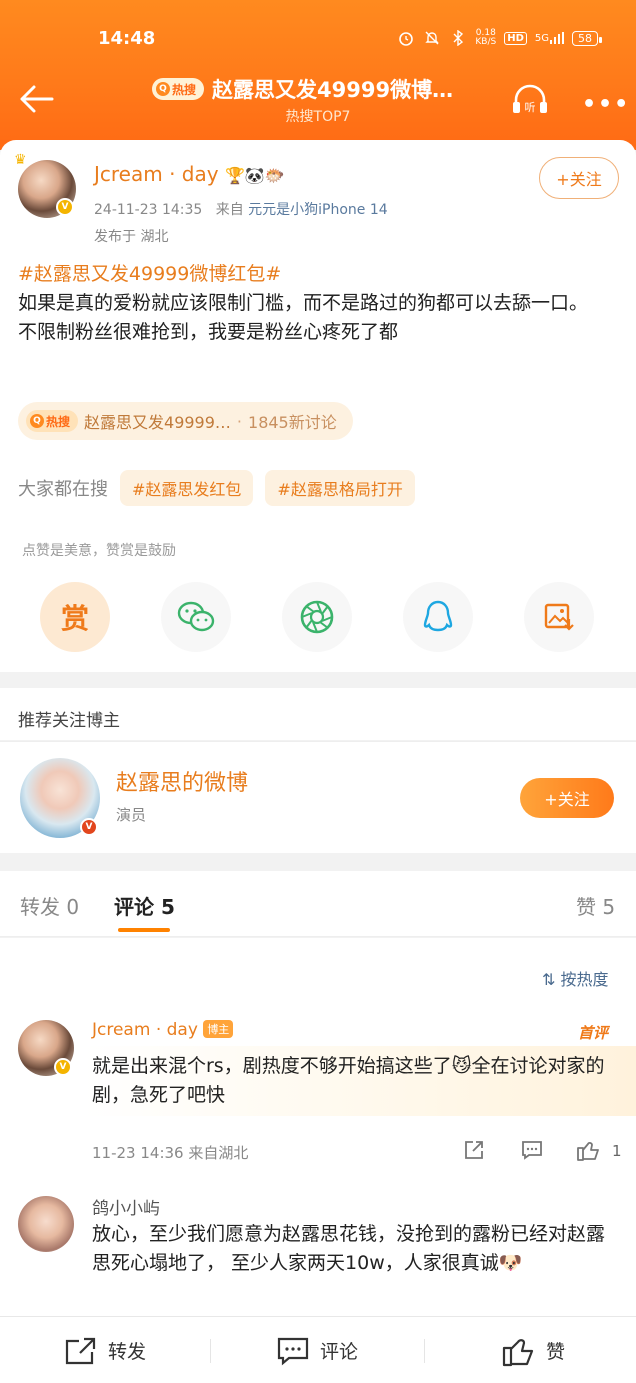 Image resolution: width=636 pixels, height=1383 pixels. What do you see at coordinates (303, 303) in the screenshot?
I see `post-text-line1: 如果是真的爱粉就应该限制门槛，而不是路过的狗都可以去舔一口。` at bounding box center [303, 303].